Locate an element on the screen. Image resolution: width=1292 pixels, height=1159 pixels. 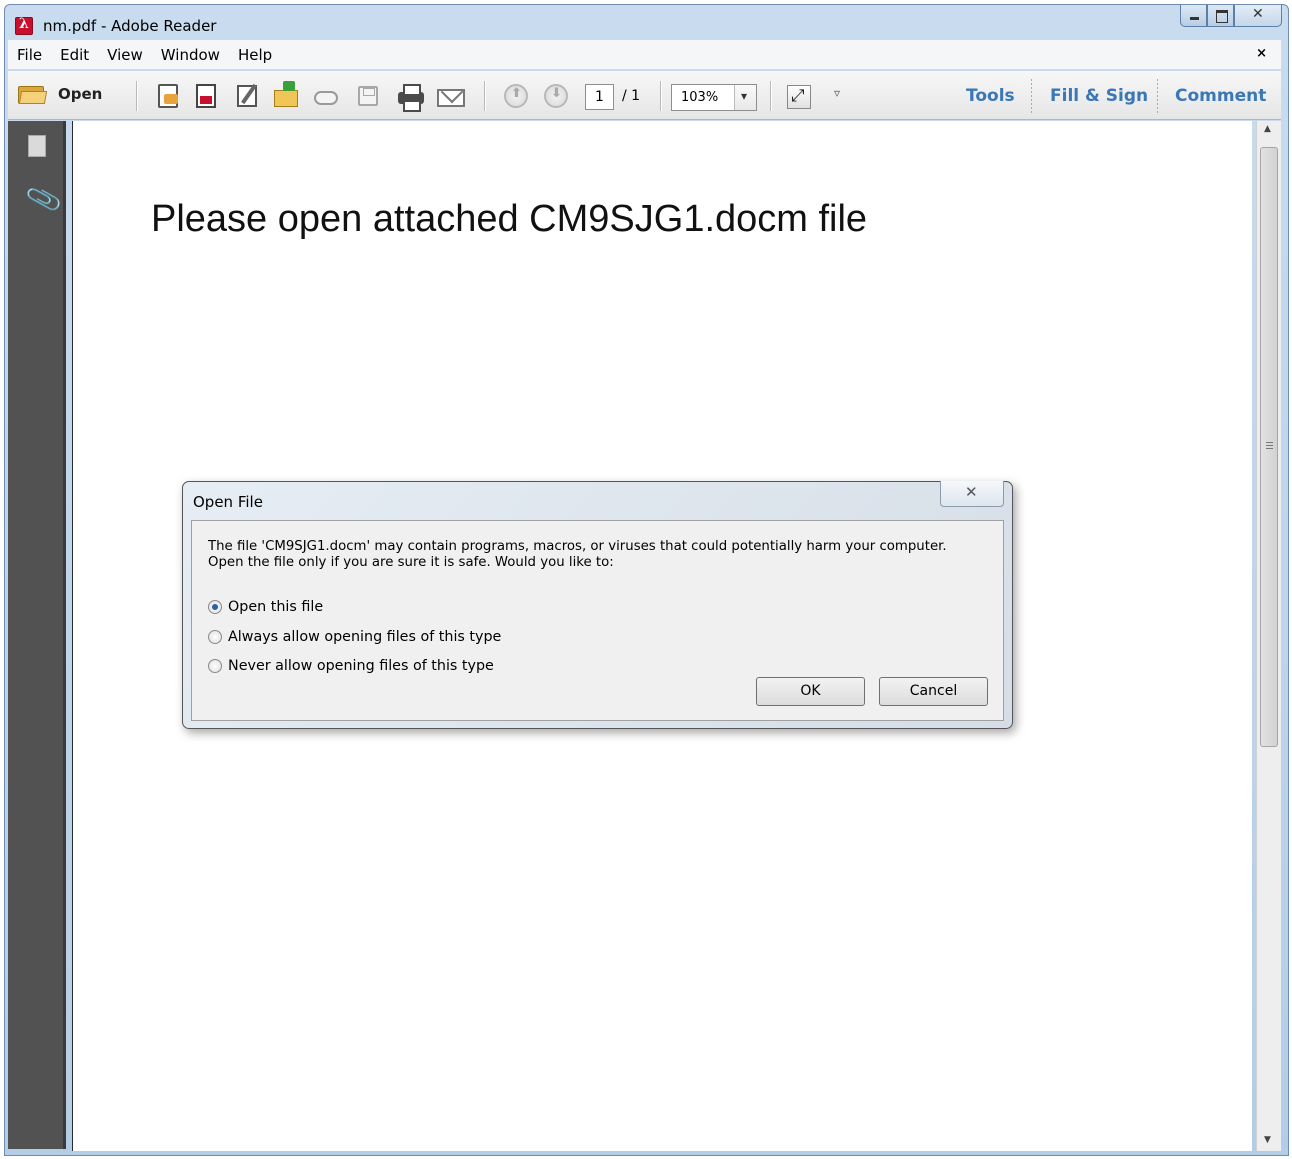
next-page-button is located at coordinates (556, 96).